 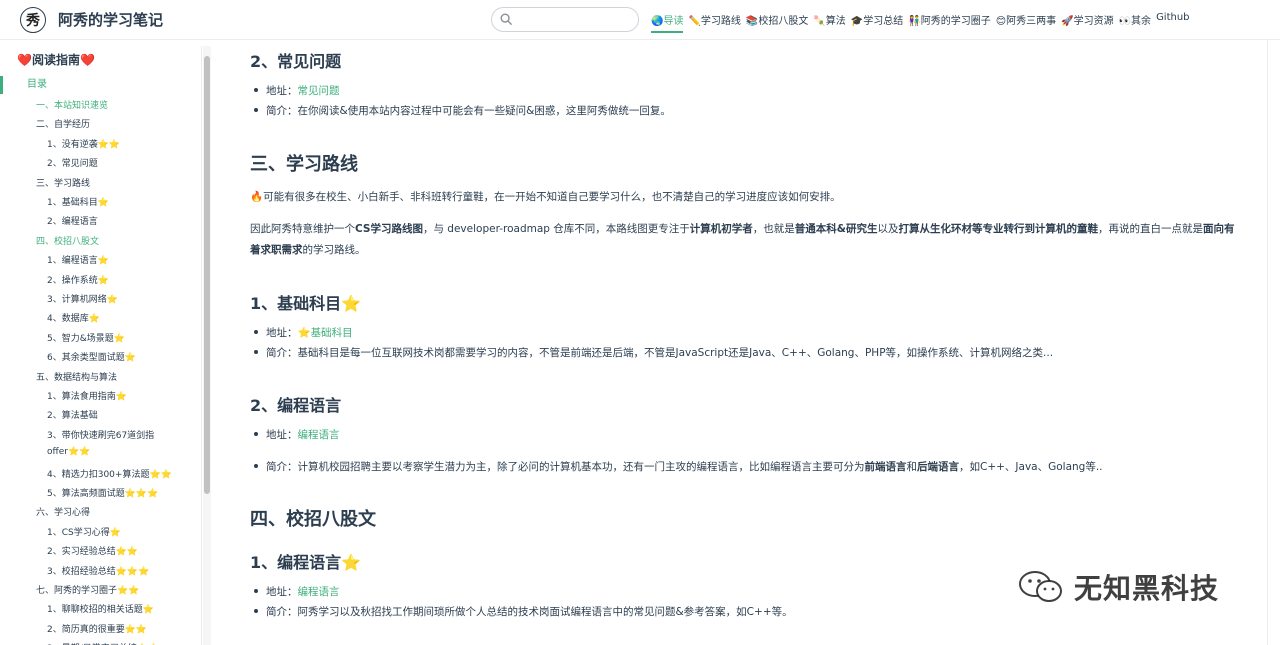 I want to click on search-input, so click(x=565, y=19).